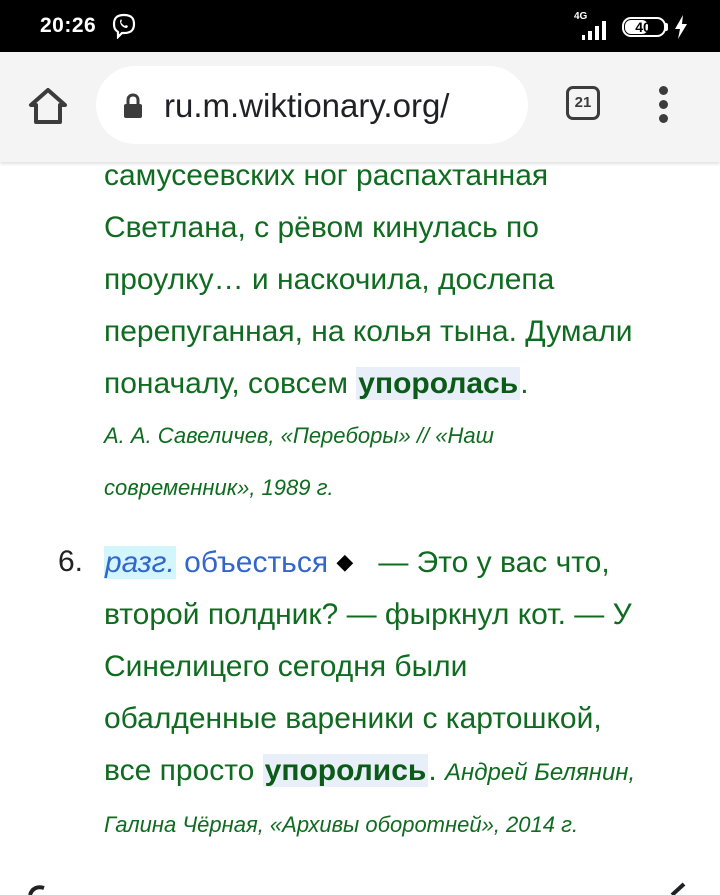 The image size is (720, 895). I want to click on label-separator, so click(180, 562).